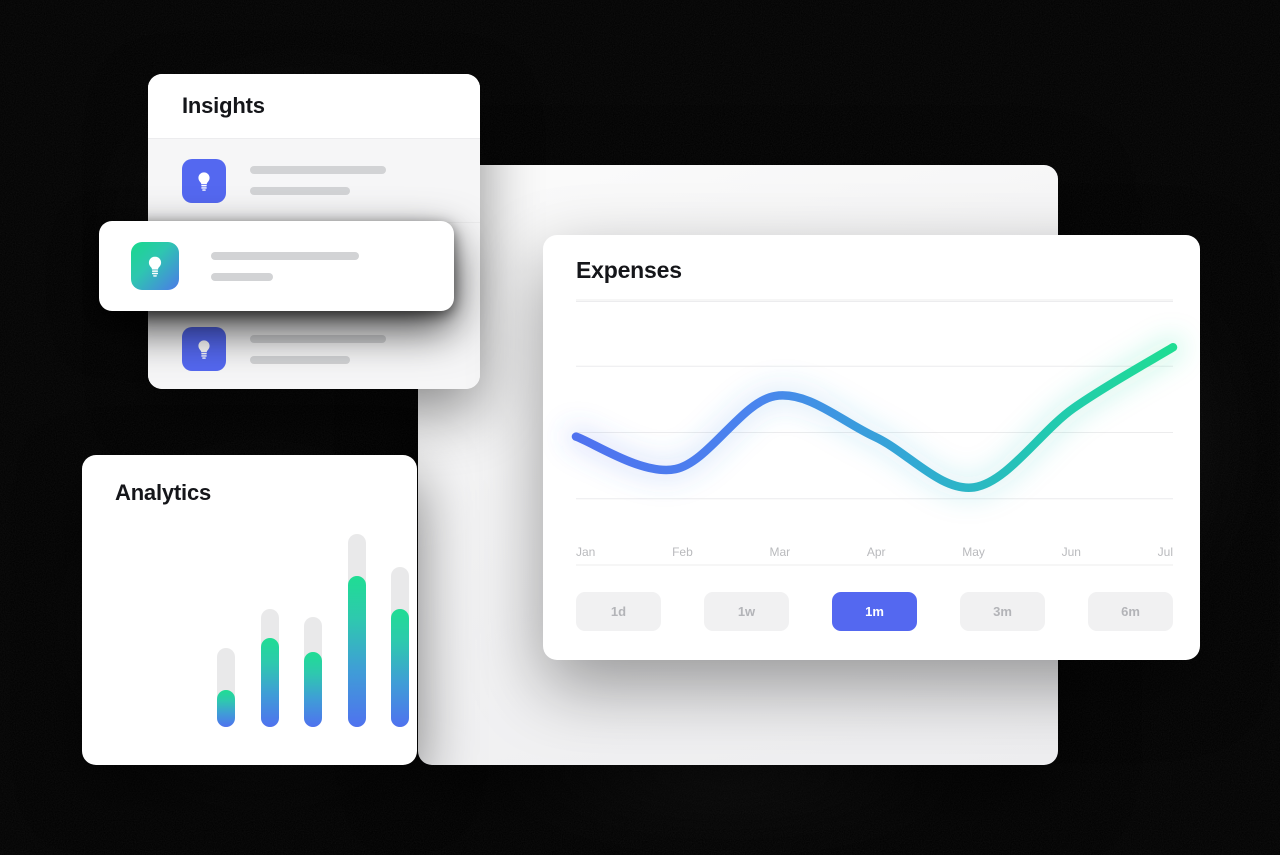 This screenshot has width=1280, height=855. Describe the element at coordinates (586, 552) in the screenshot. I see `x-axis-label: Jan` at that location.